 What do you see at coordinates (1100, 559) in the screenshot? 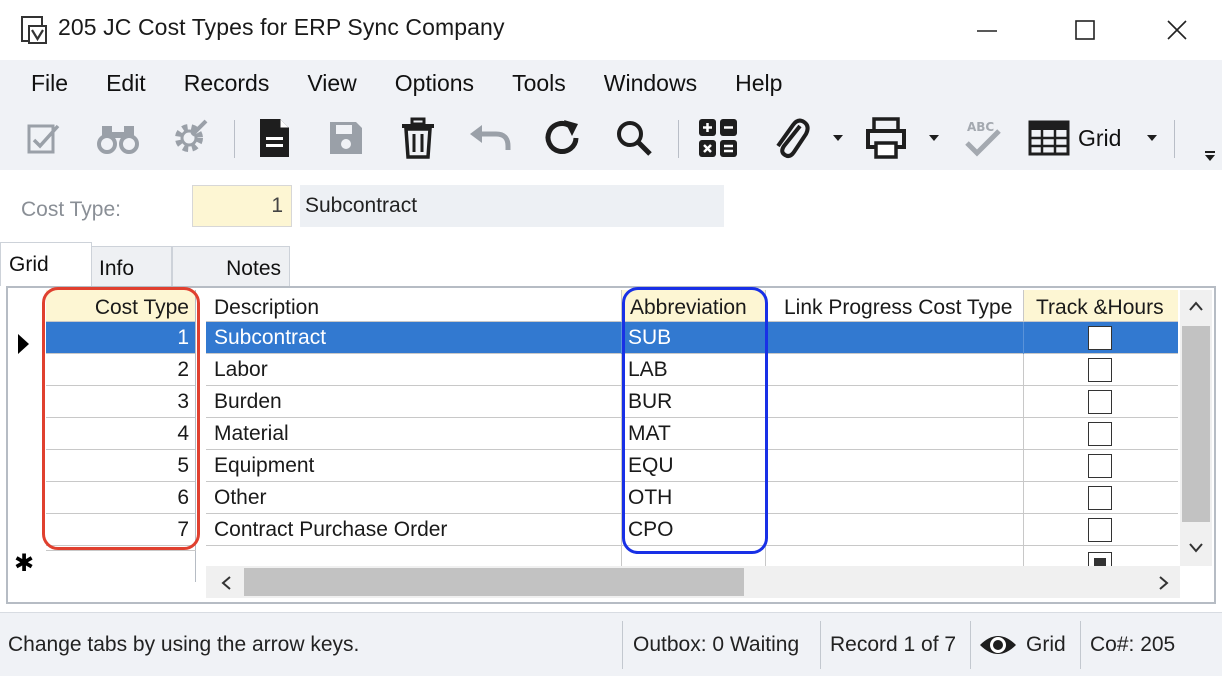
I see `new-row-checkbox` at bounding box center [1100, 559].